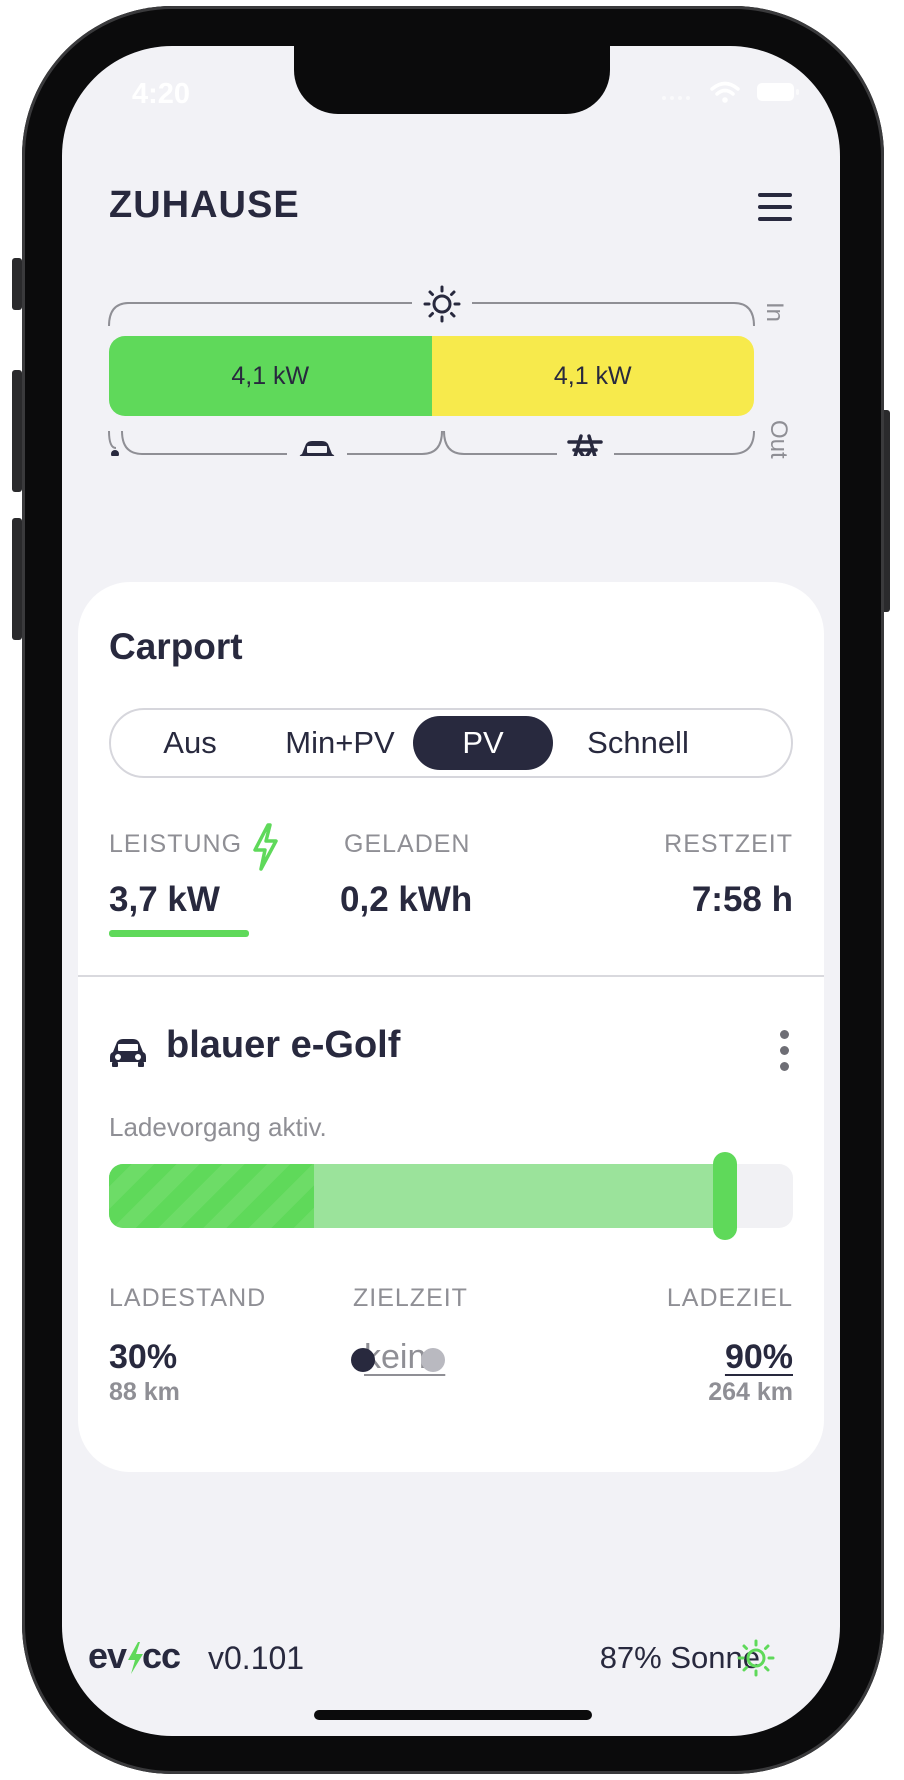 The image size is (904, 1780). What do you see at coordinates (451, 1196) in the screenshot?
I see `soc-bar` at bounding box center [451, 1196].